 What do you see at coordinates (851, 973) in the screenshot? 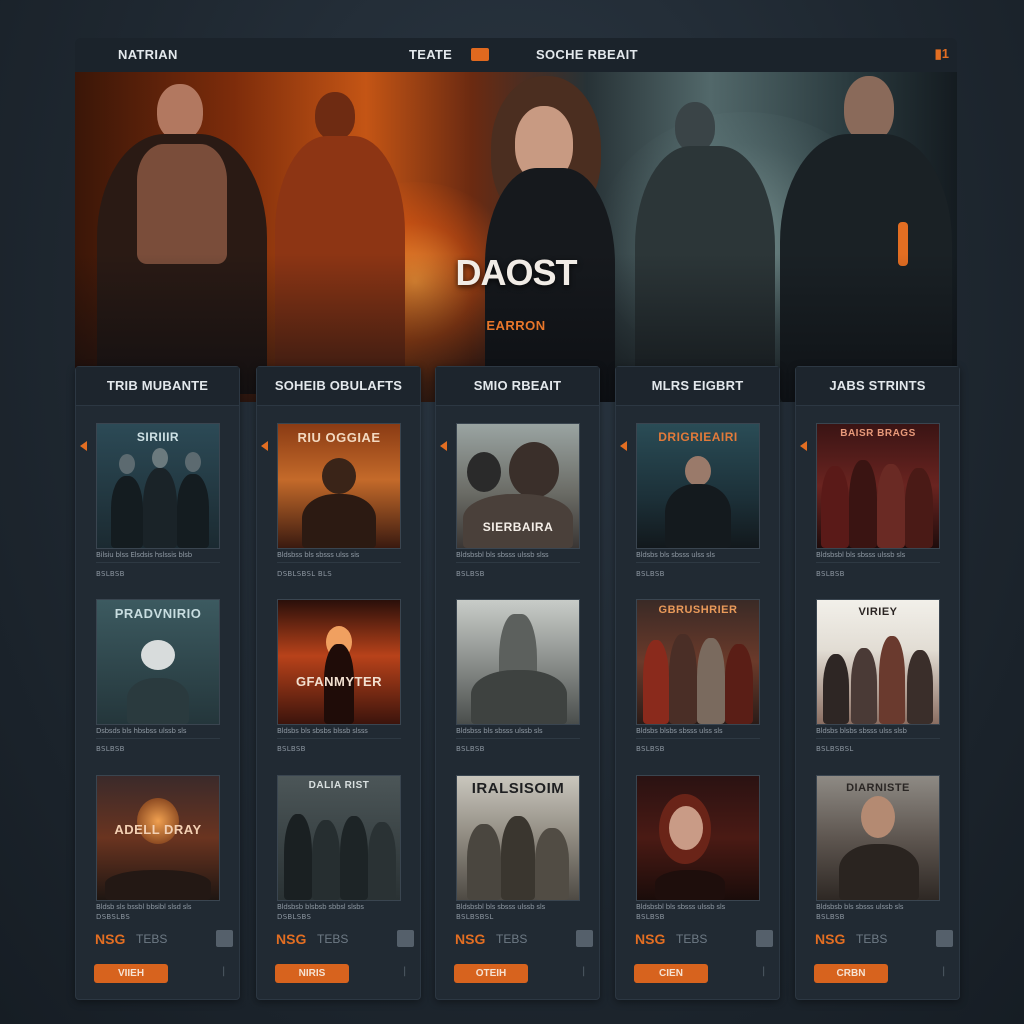
I see `view-button: CRBN` at bounding box center [851, 973].